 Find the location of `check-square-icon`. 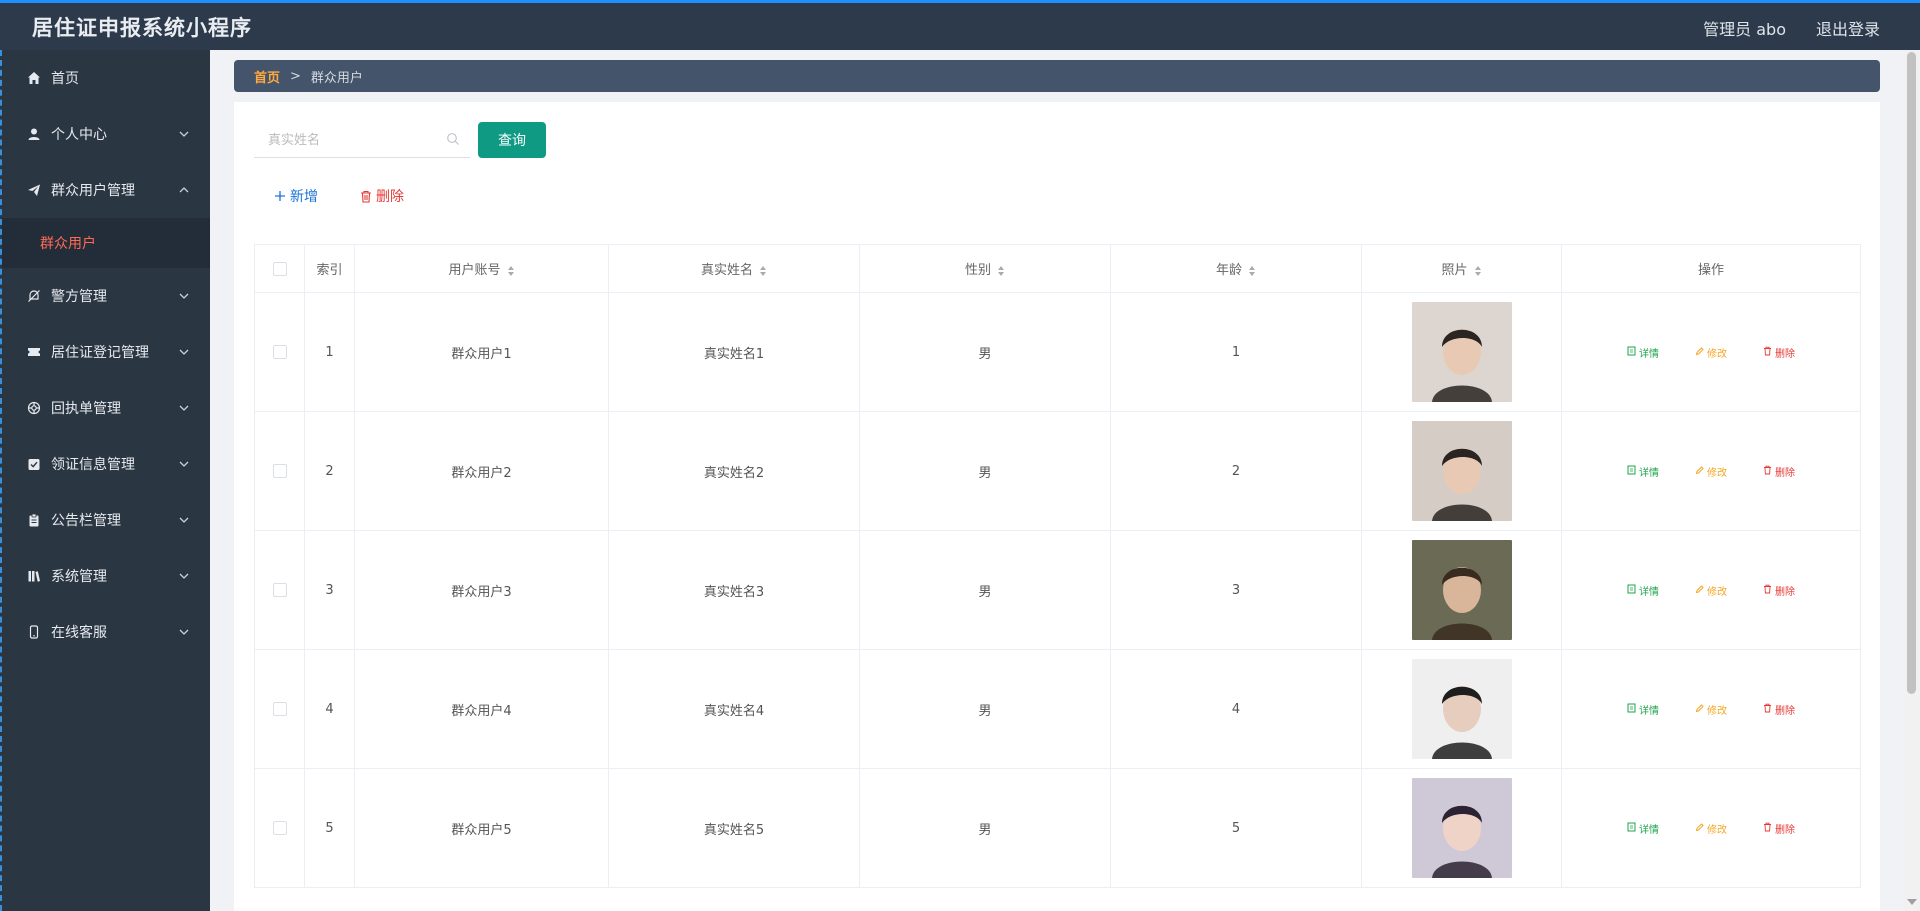

check-square-icon is located at coordinates (34, 464).